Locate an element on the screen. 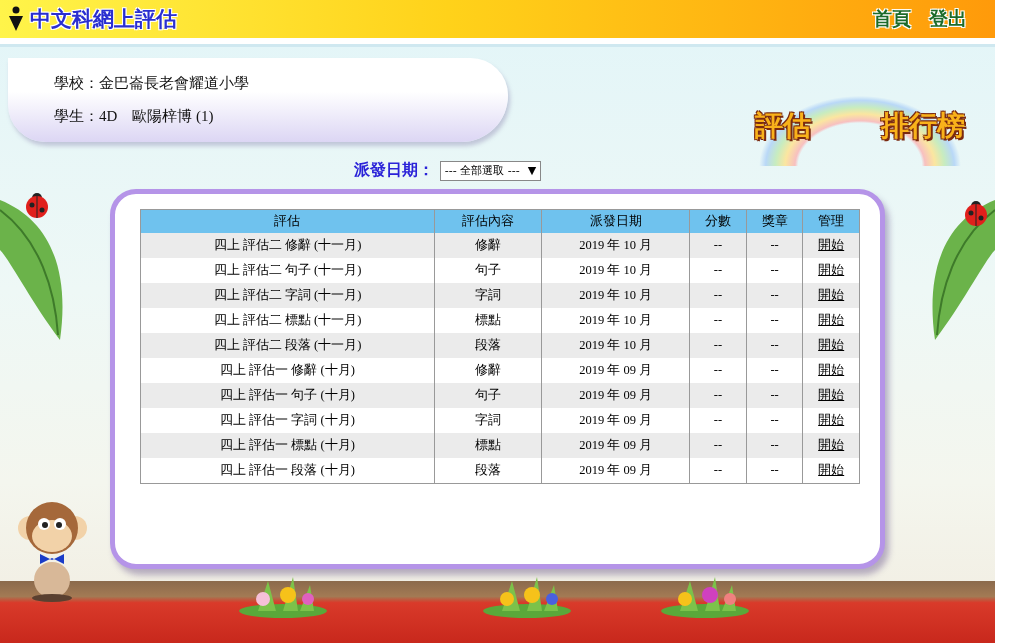 Image resolution: width=1013 pixels, height=643 pixels. logo-word: 排行榜 is located at coordinates (922, 126).